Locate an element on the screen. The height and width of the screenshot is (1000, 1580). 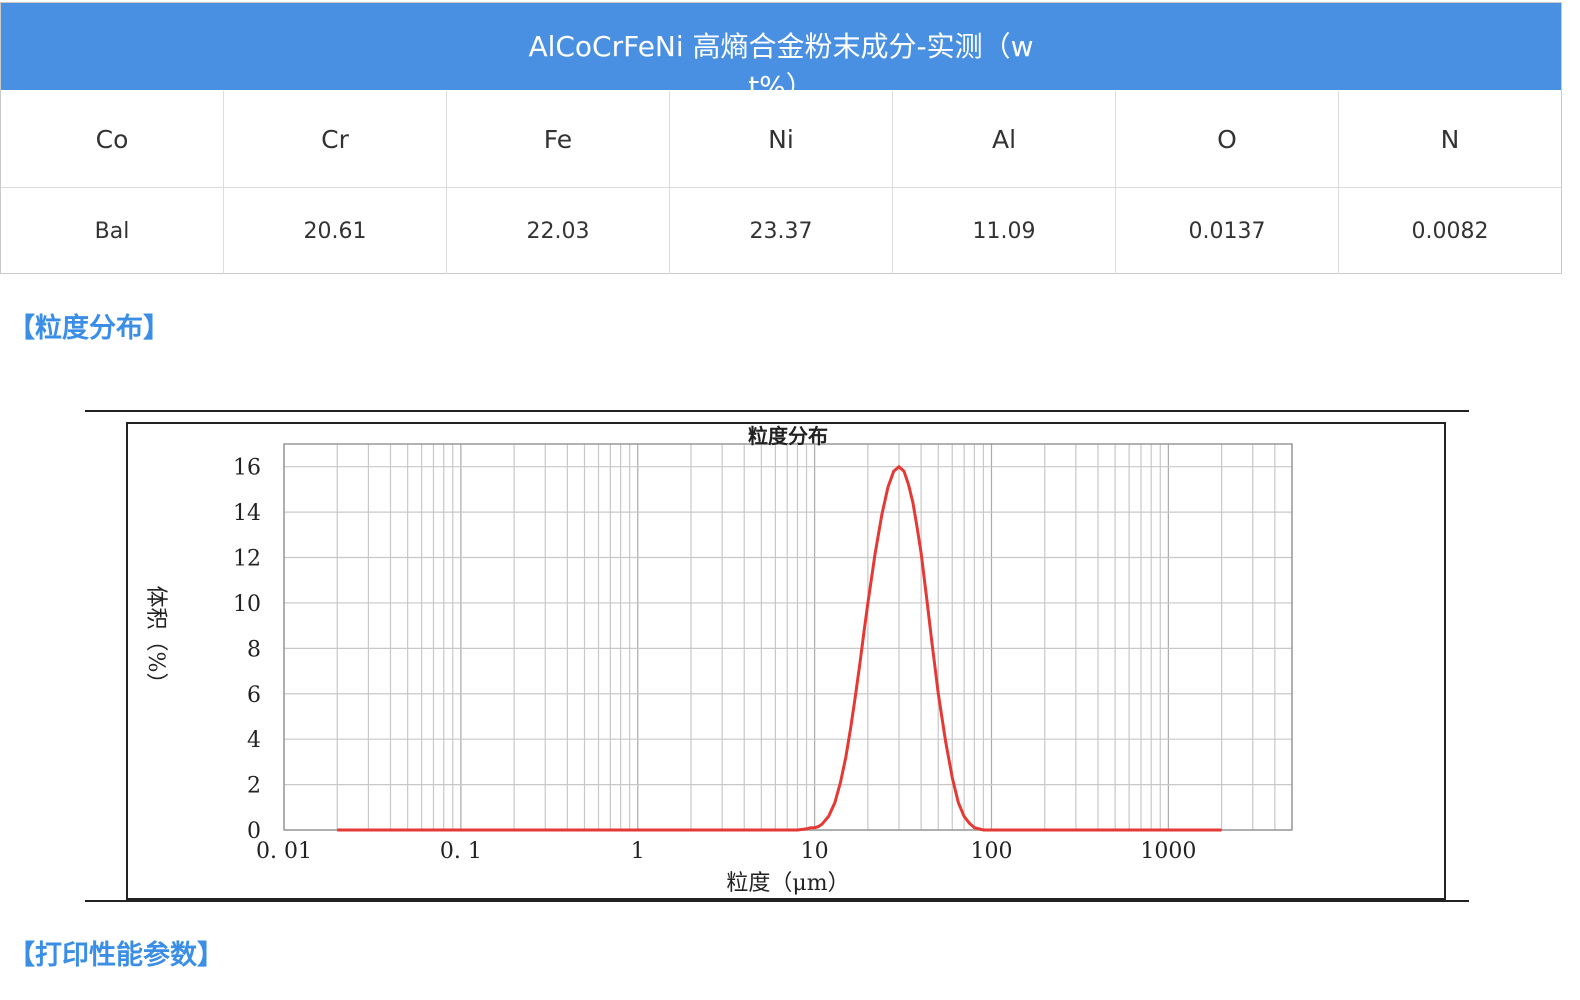
y-axis-label: 体积（%） is located at coordinates (155, 640).